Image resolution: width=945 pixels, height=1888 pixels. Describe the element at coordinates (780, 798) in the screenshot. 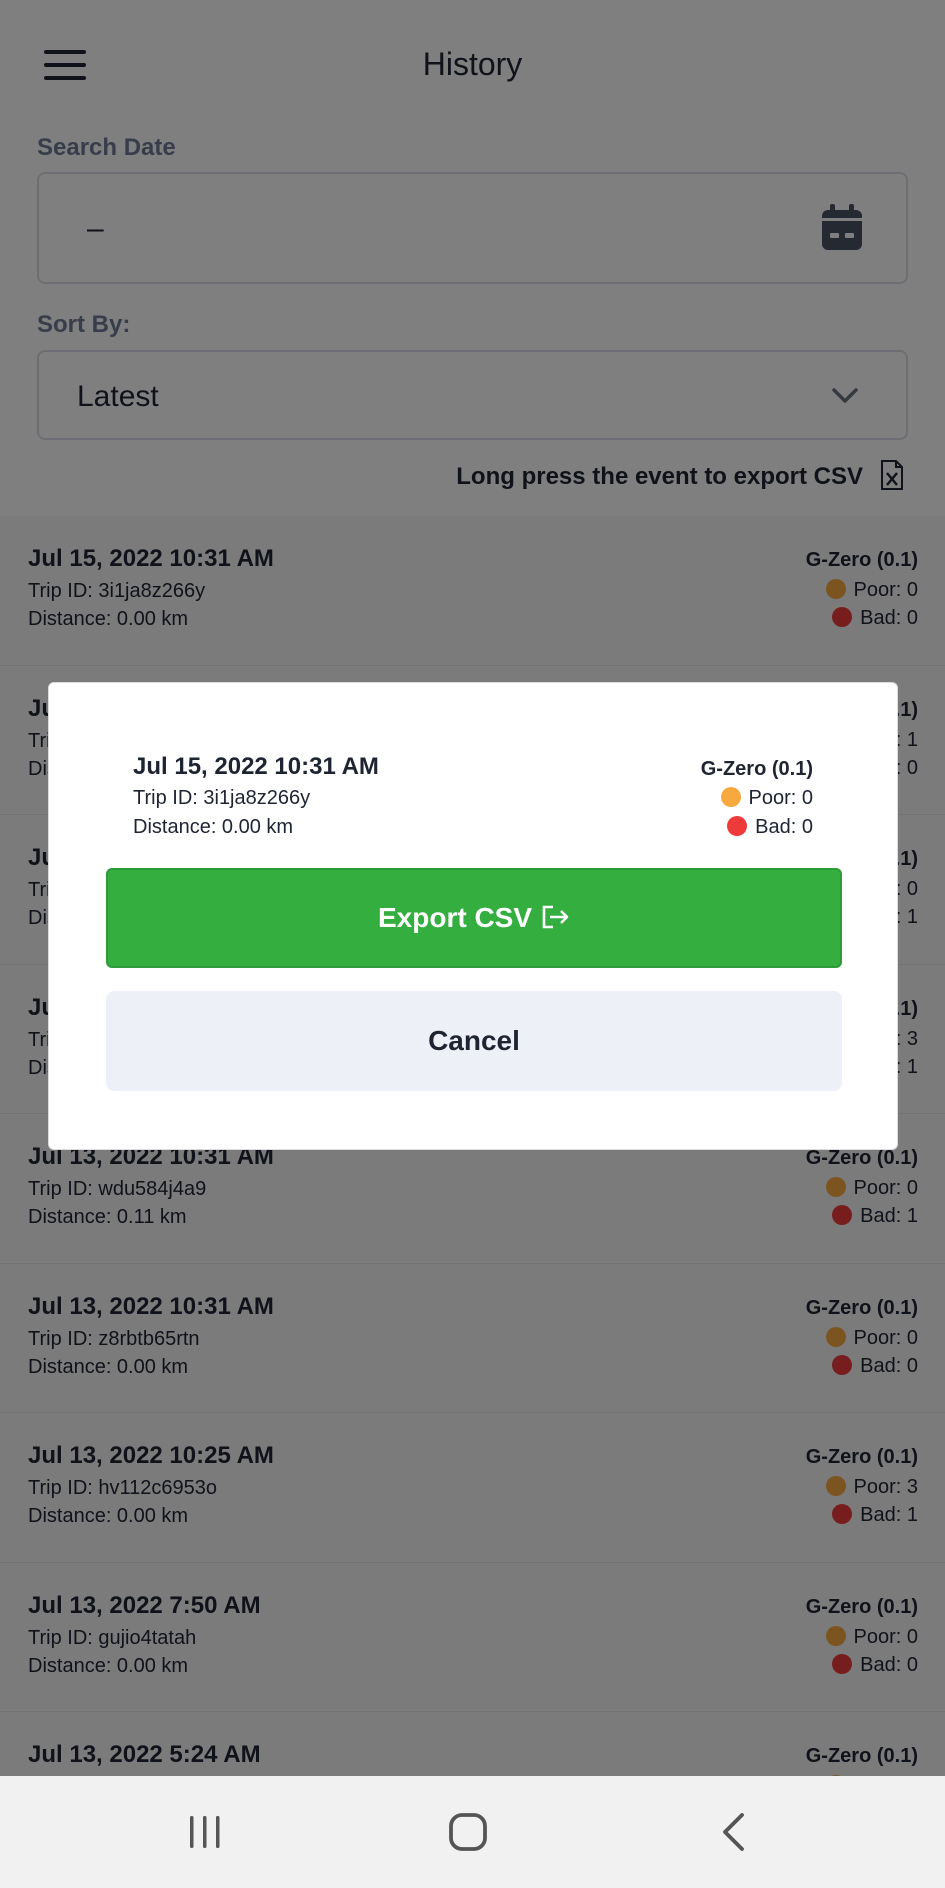

I see `dialog-poor-text: Poor: 0` at that location.